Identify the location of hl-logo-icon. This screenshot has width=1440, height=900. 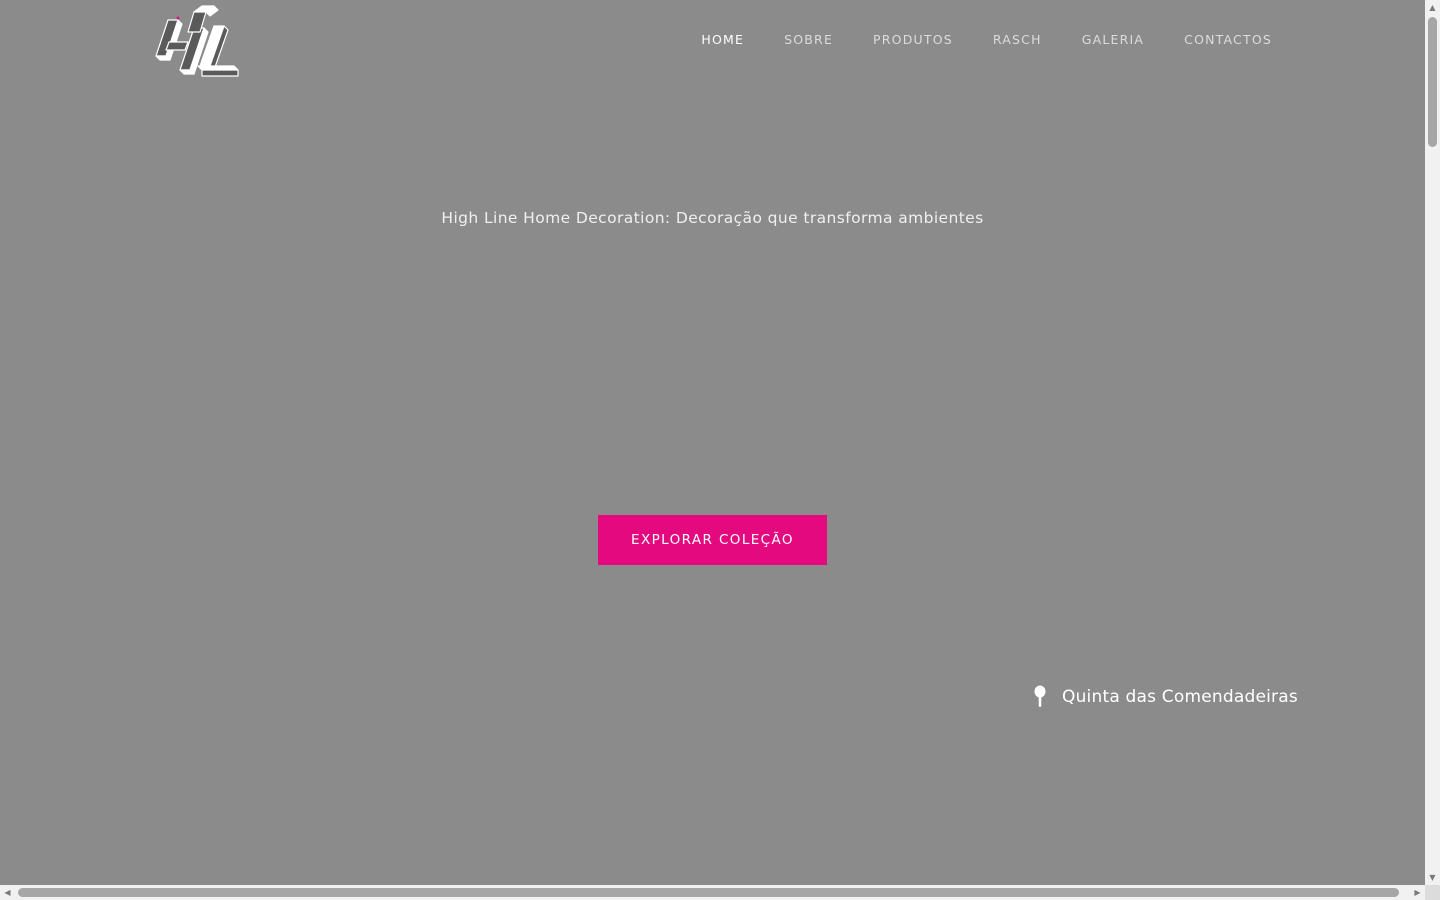
(199, 41).